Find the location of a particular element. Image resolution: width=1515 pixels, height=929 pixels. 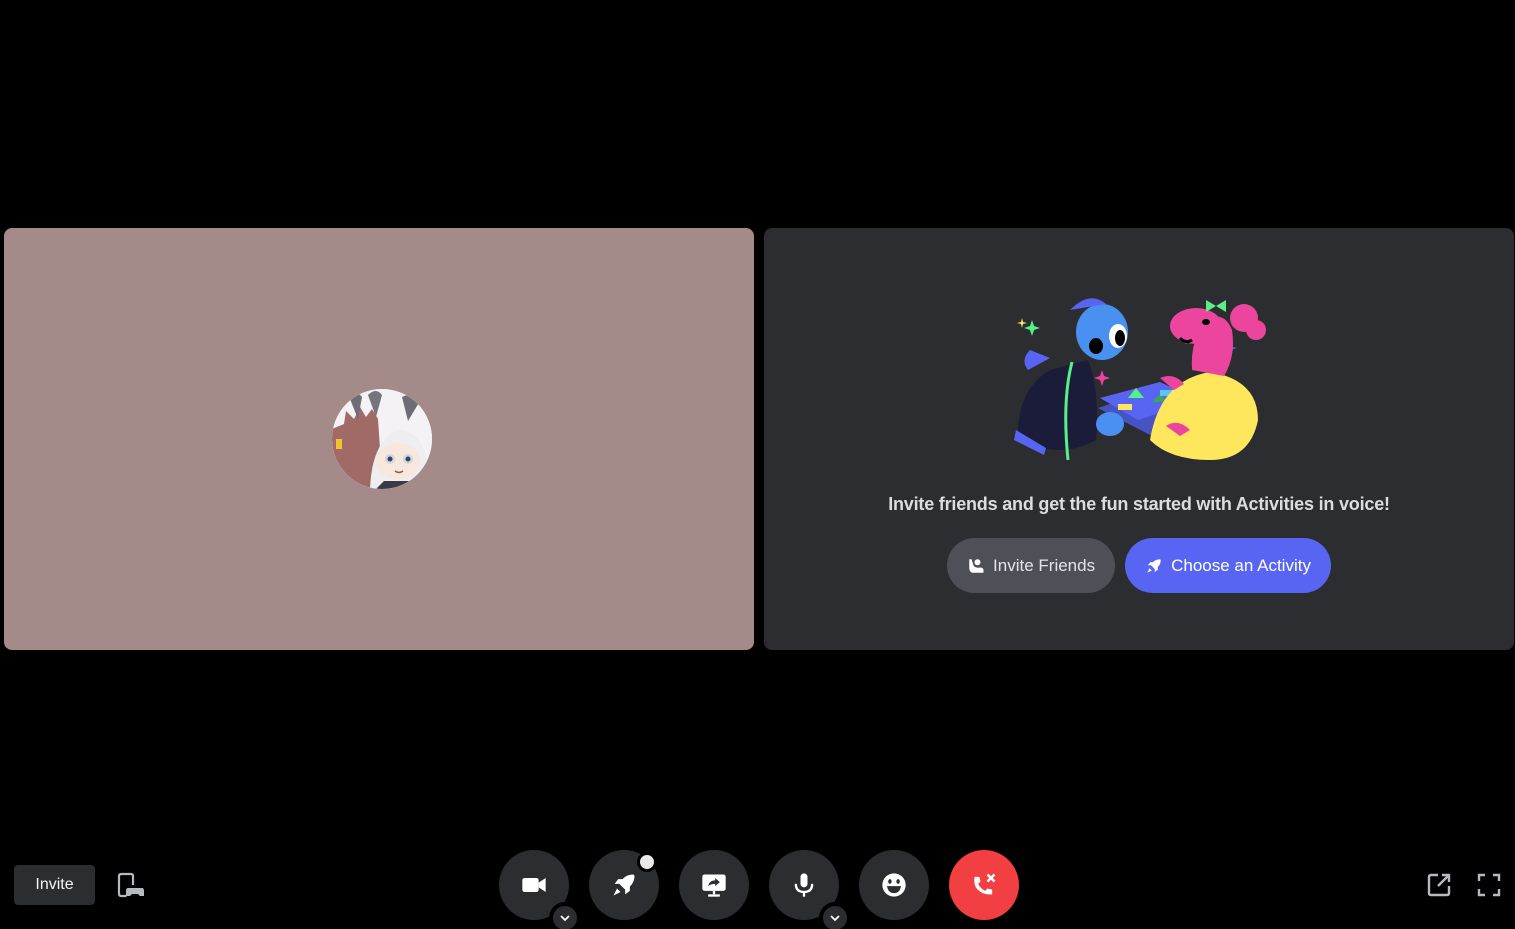

microphone-options-button is located at coordinates (835, 915).